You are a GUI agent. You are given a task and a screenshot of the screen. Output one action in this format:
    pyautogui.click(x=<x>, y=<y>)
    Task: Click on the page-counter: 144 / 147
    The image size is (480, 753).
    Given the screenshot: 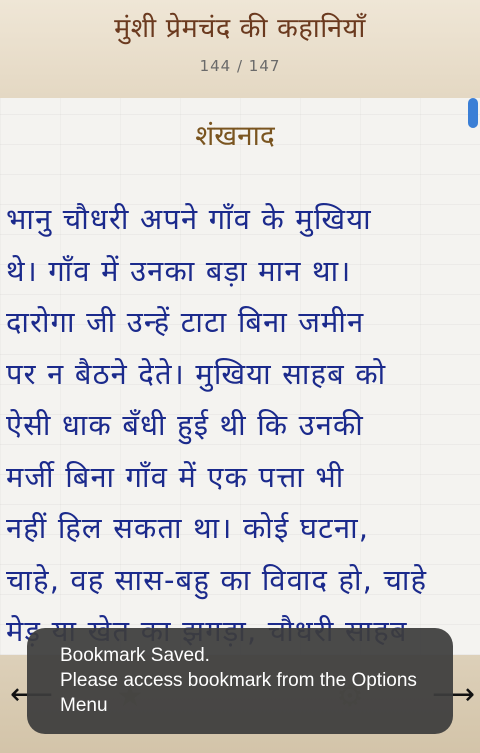 What is the action you would take?
    pyautogui.click(x=240, y=66)
    